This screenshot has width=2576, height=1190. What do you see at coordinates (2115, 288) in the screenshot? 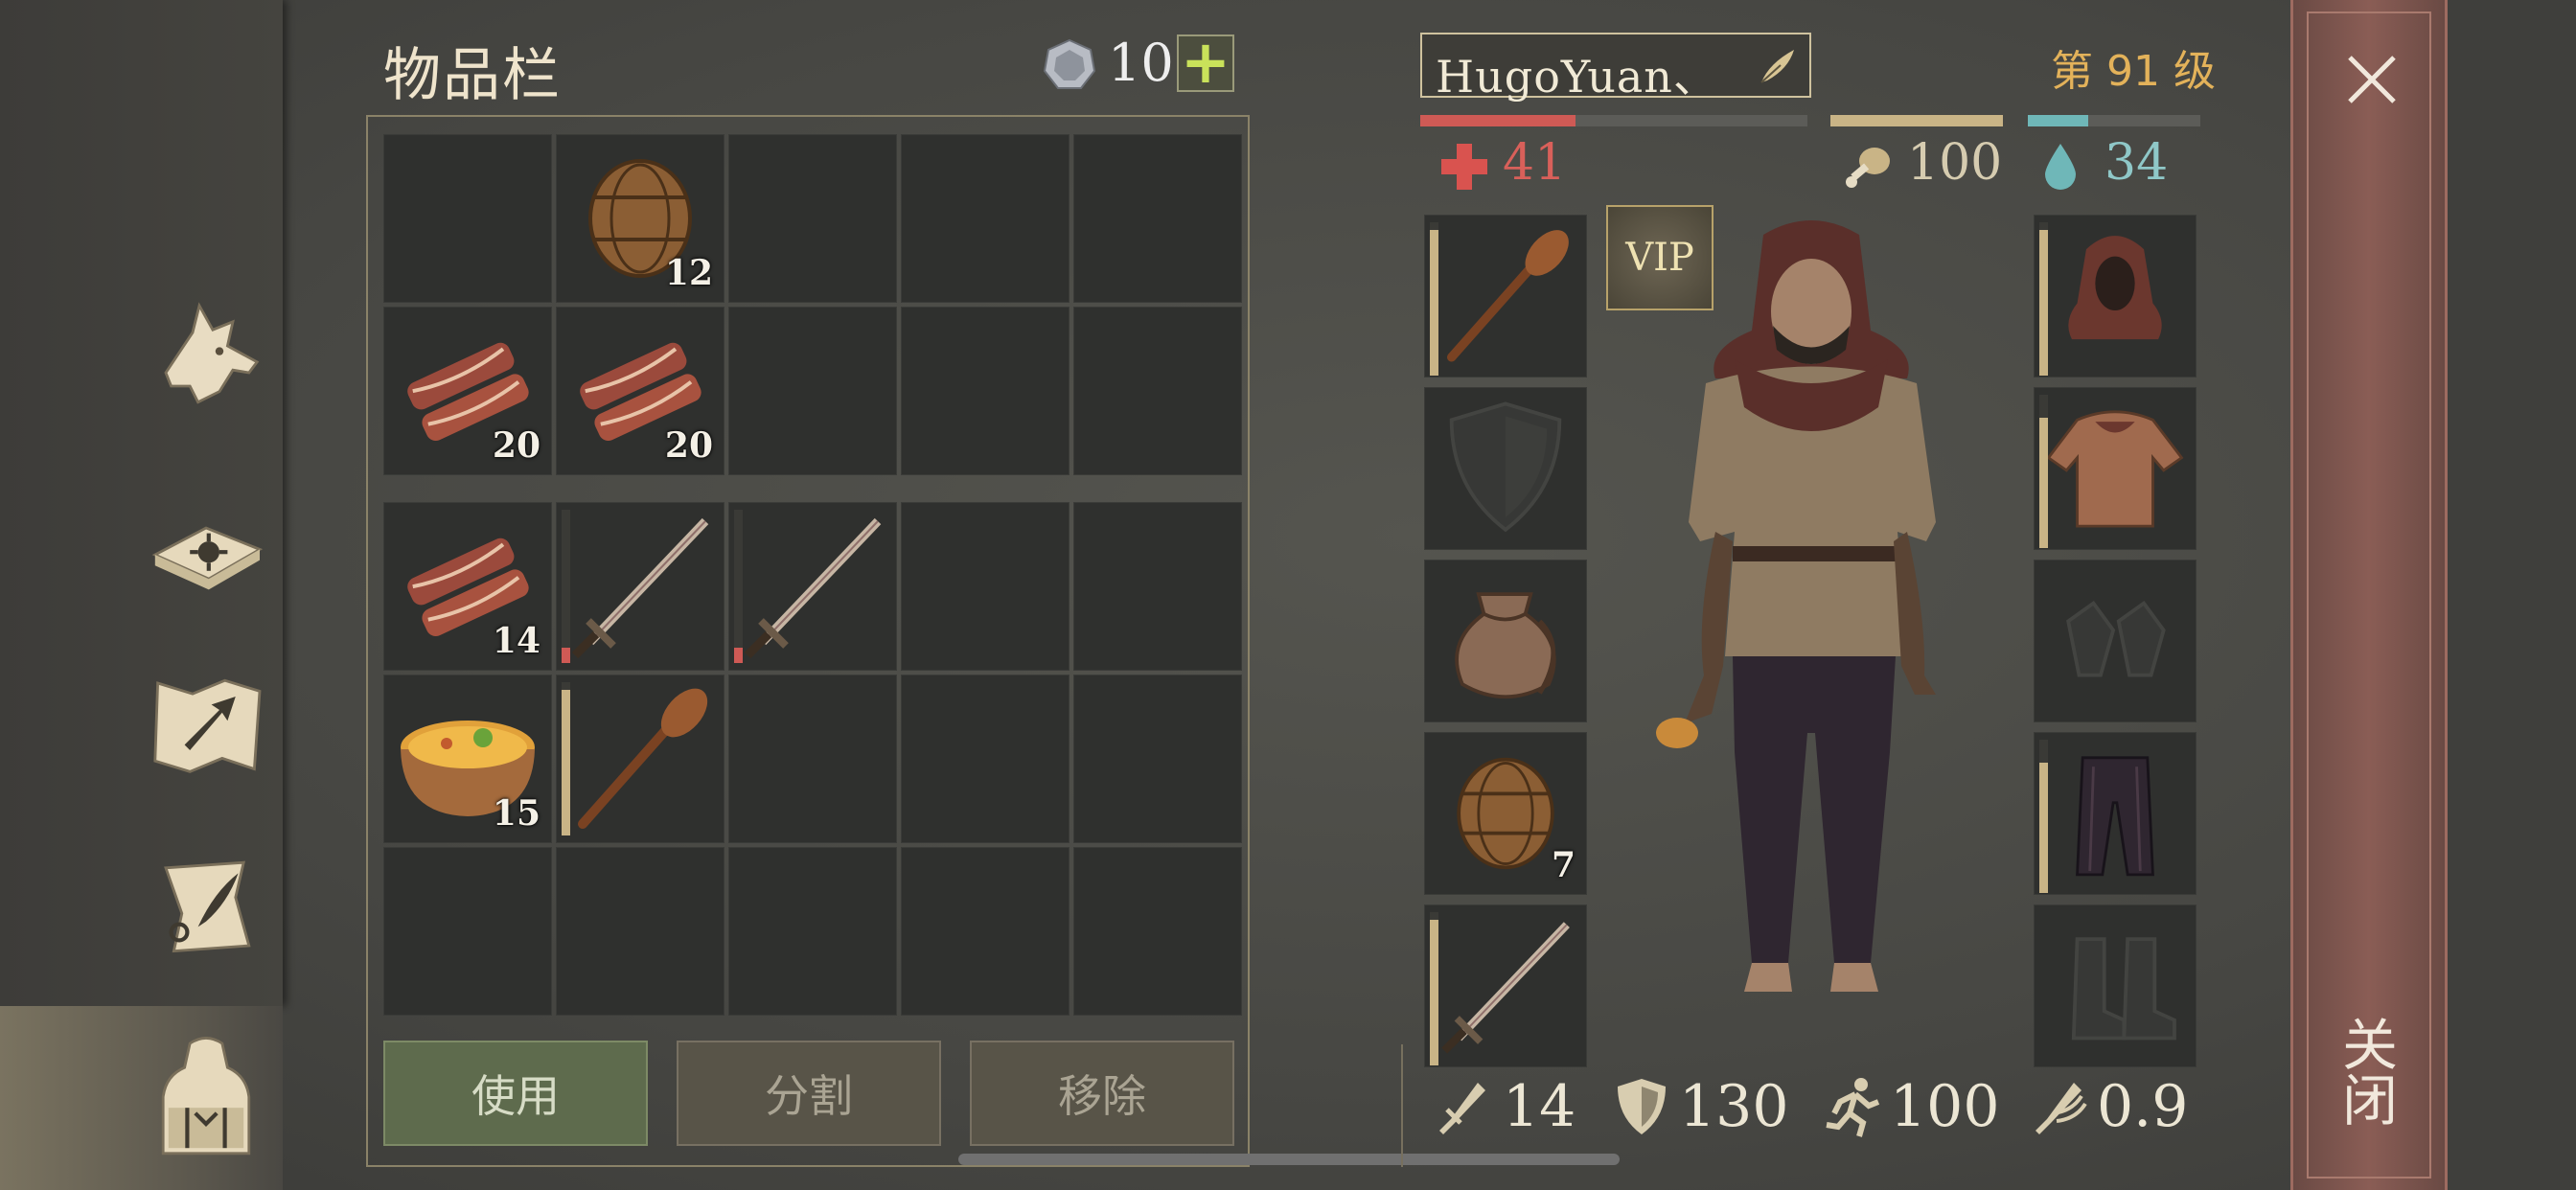
I see `hood-icon` at bounding box center [2115, 288].